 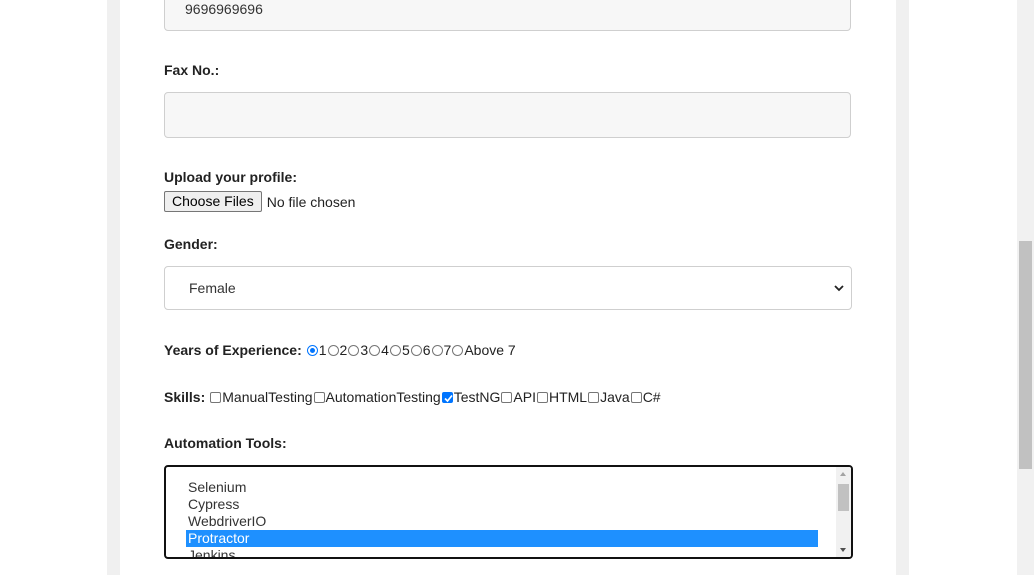 What do you see at coordinates (615, 397) in the screenshot?
I see `skill-option-label: Java` at bounding box center [615, 397].